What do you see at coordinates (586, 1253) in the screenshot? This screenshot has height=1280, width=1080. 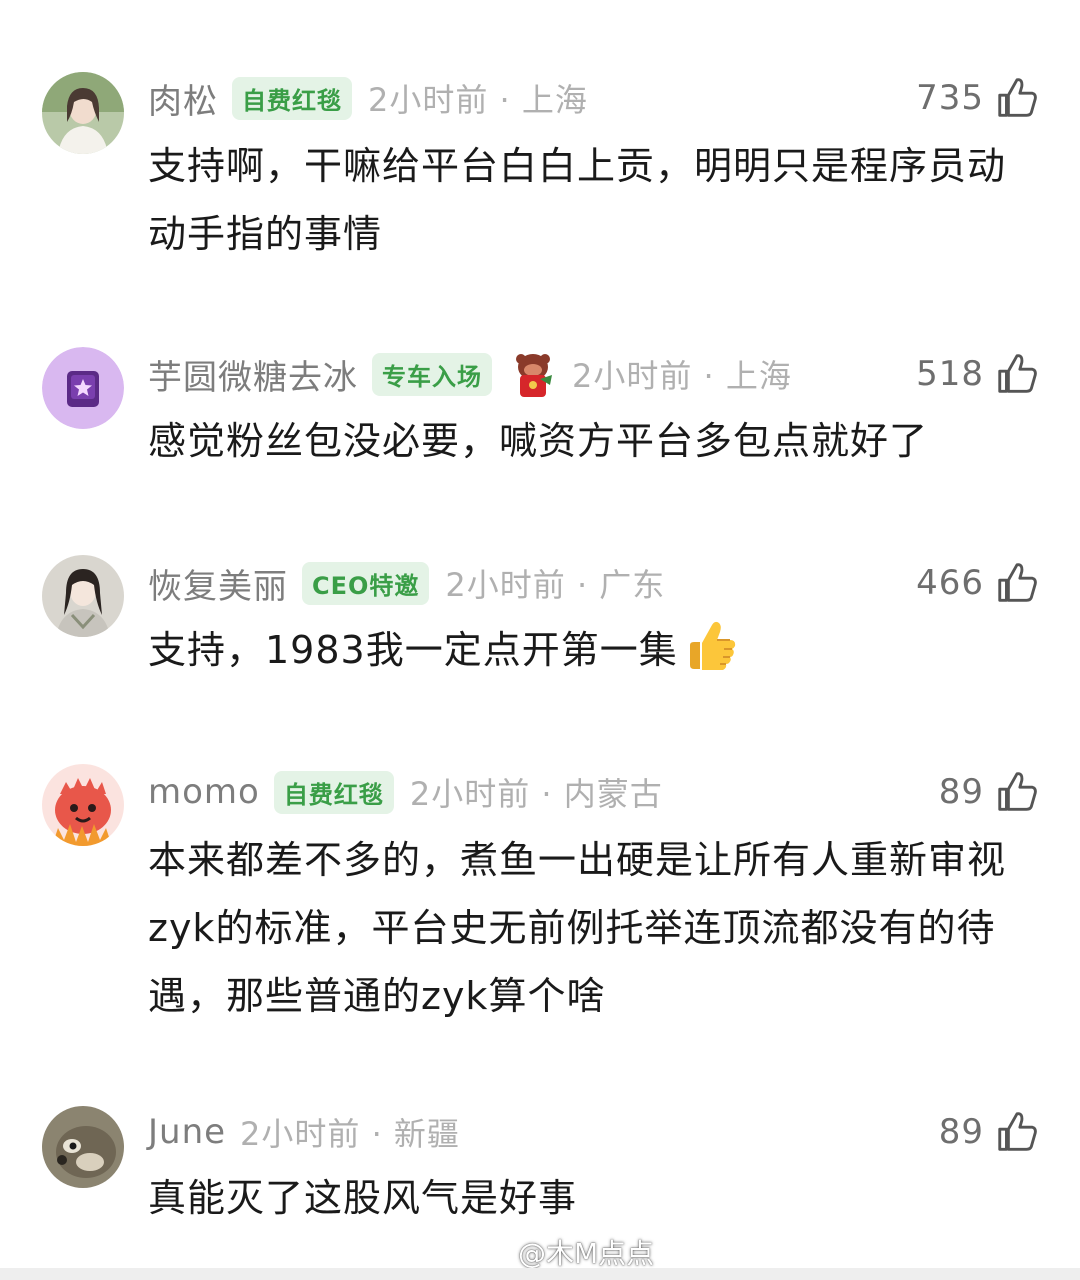 I see `watermark-text: @木M点点` at bounding box center [586, 1253].